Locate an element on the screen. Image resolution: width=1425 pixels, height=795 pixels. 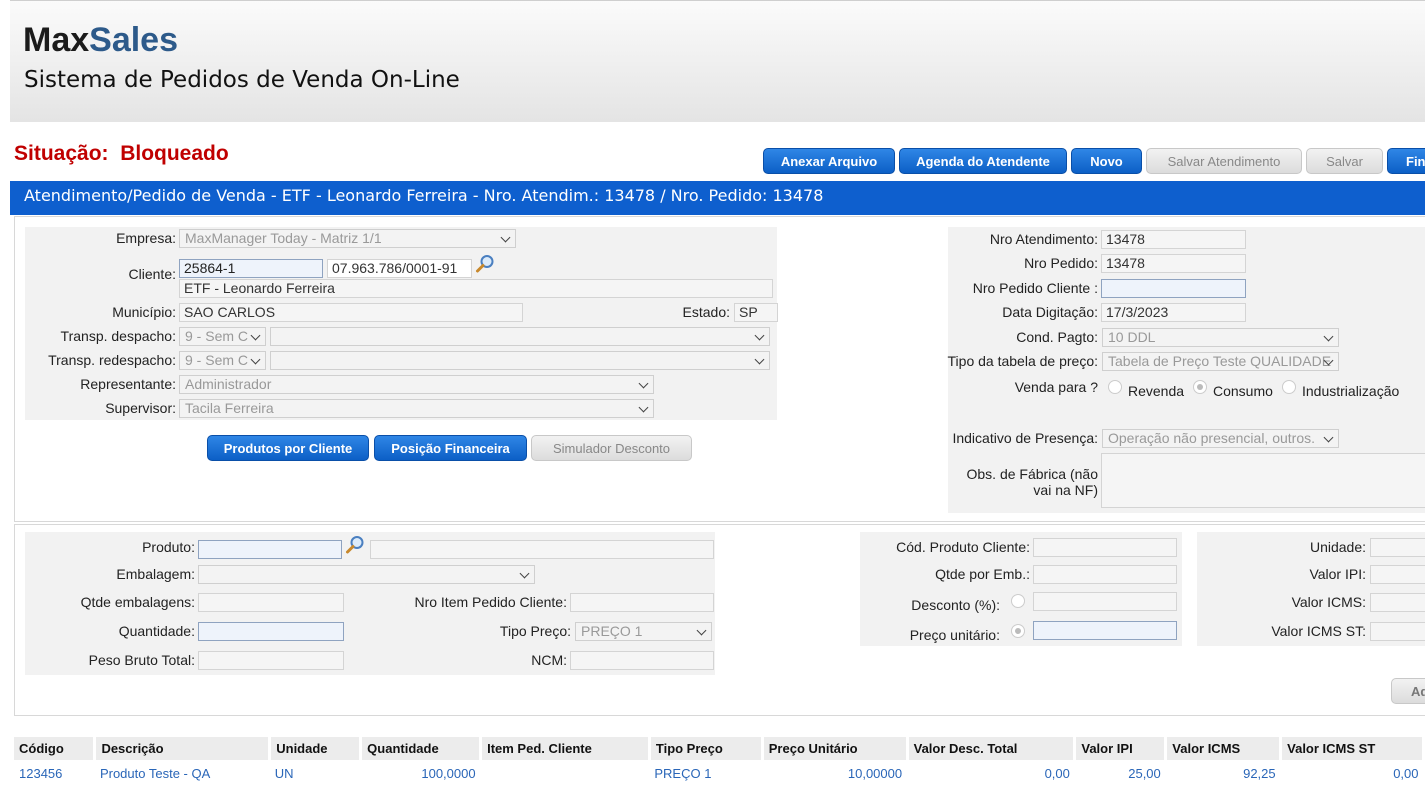
col-header-quantidade: Quantidade is located at coordinates (421, 748).